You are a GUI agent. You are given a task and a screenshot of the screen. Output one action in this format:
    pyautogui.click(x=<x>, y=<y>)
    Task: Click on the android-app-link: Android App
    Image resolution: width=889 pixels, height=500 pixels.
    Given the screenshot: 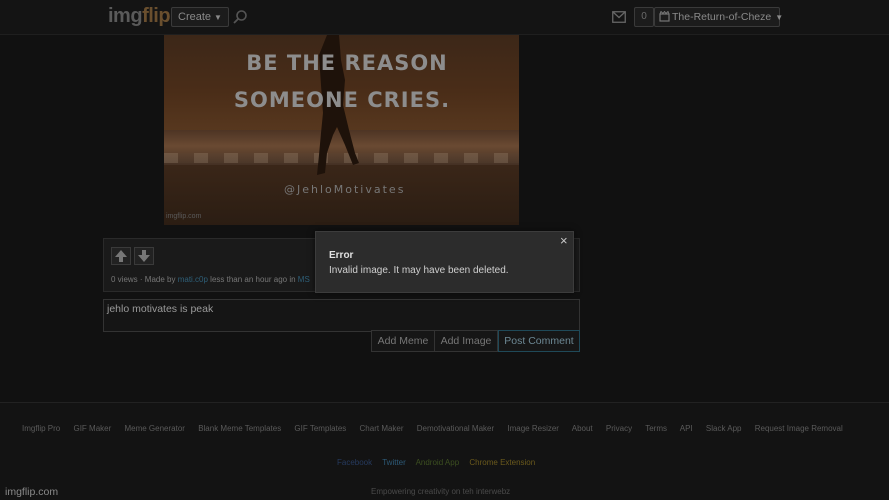 What is the action you would take?
    pyautogui.click(x=438, y=462)
    